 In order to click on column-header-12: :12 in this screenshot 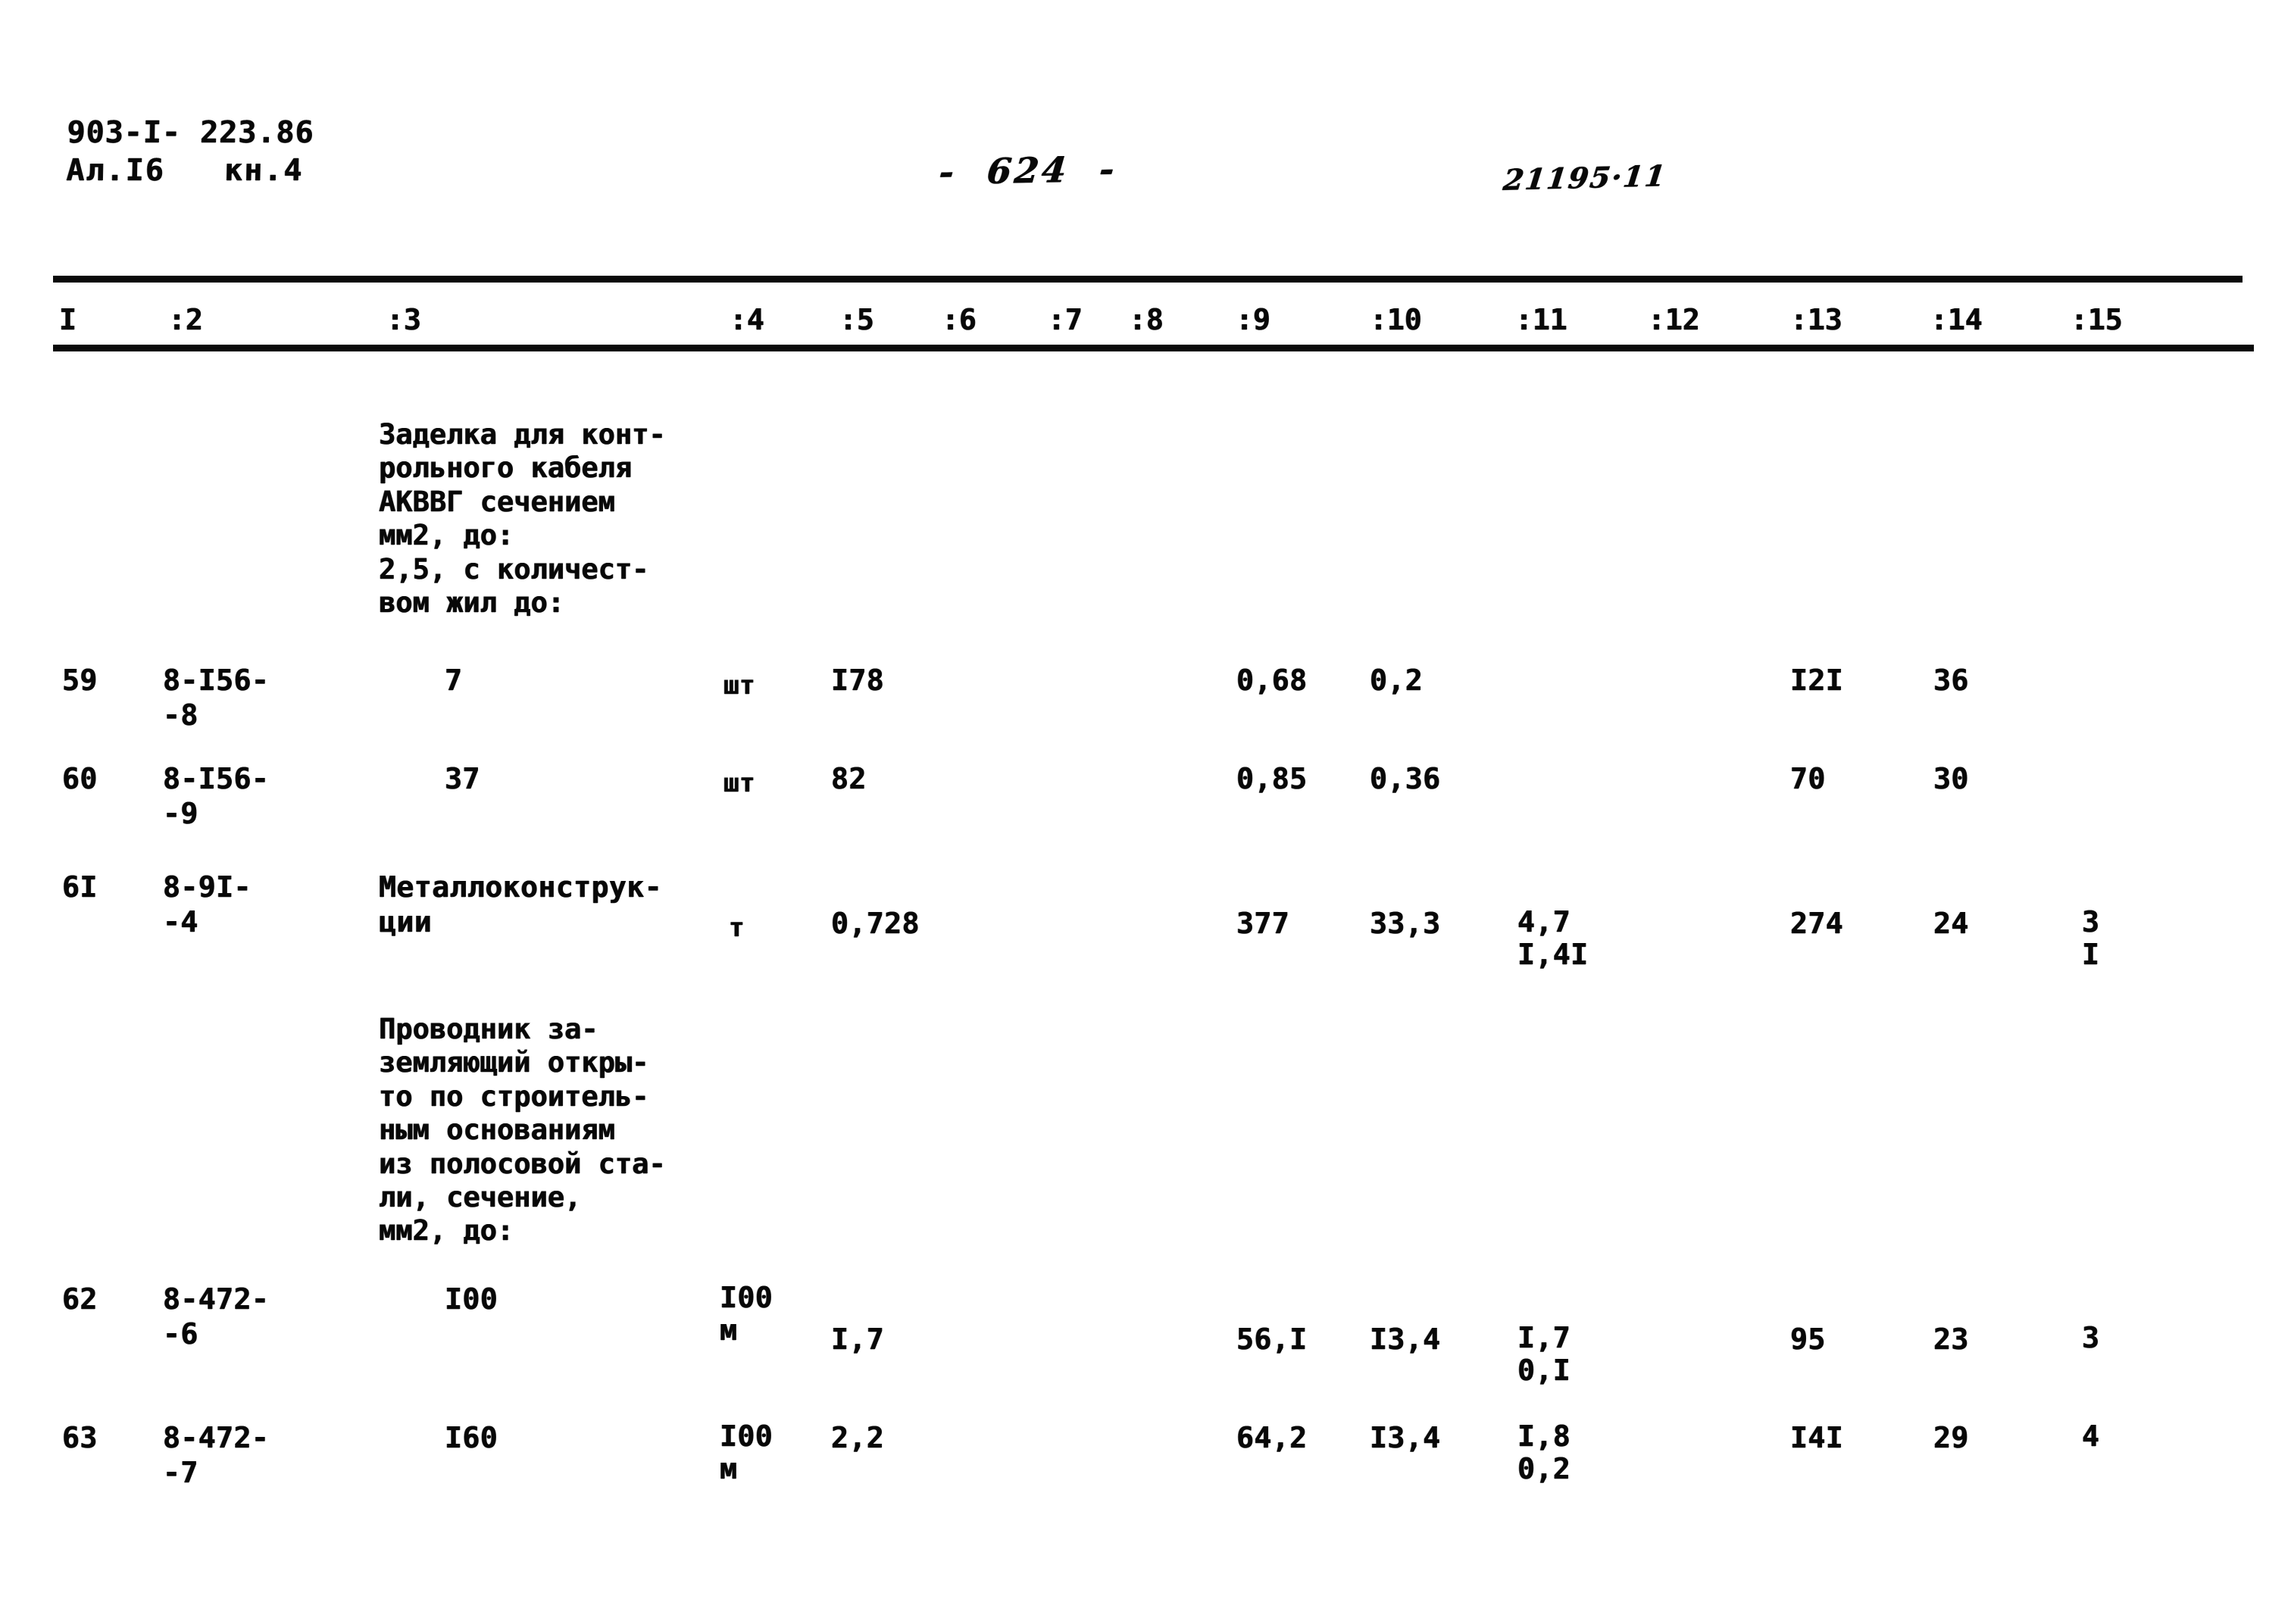, I will do `click(1674, 319)`.